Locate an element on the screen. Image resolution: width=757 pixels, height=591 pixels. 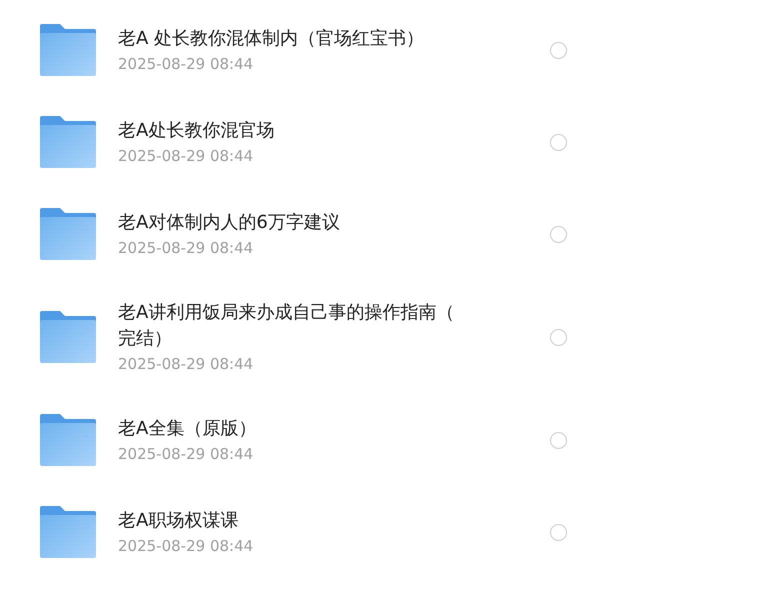
folder-name: 老A职场权谋课 is located at coordinates (179, 521).